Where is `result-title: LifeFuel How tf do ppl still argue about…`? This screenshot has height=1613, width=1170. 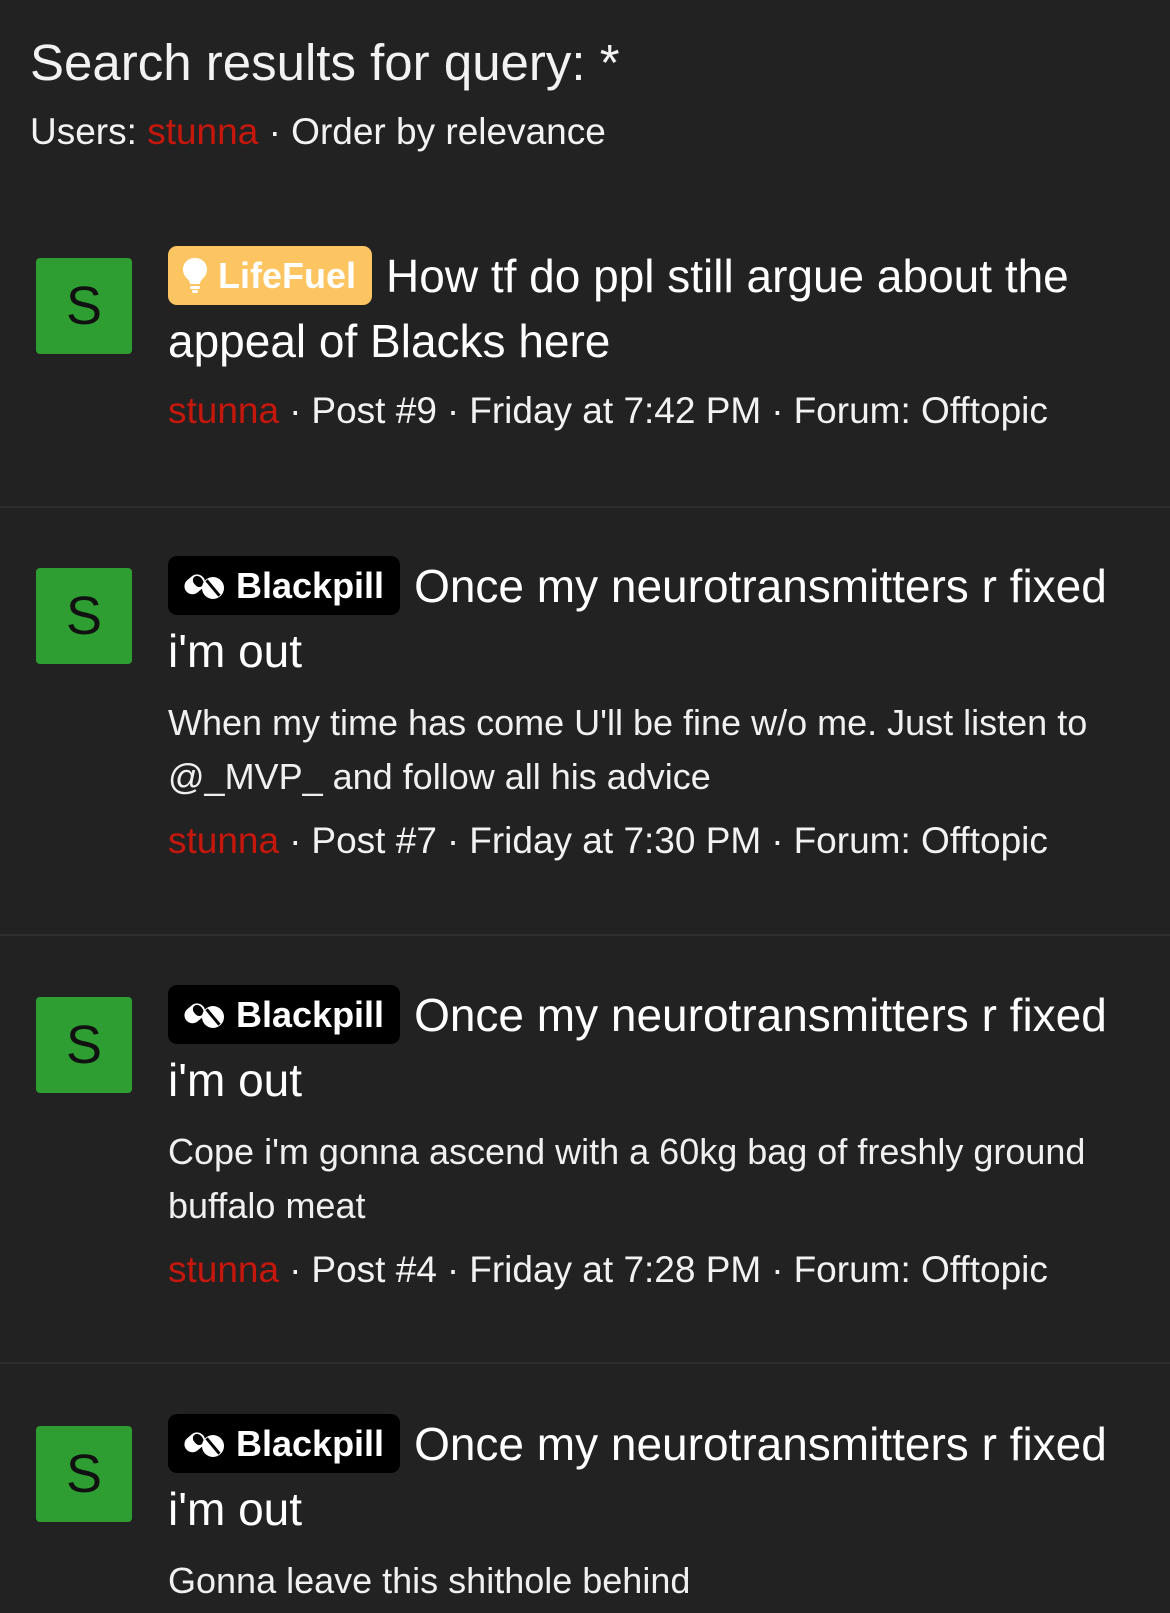 result-title: LifeFuel How tf do ppl still argue about… is located at coordinates (658, 309).